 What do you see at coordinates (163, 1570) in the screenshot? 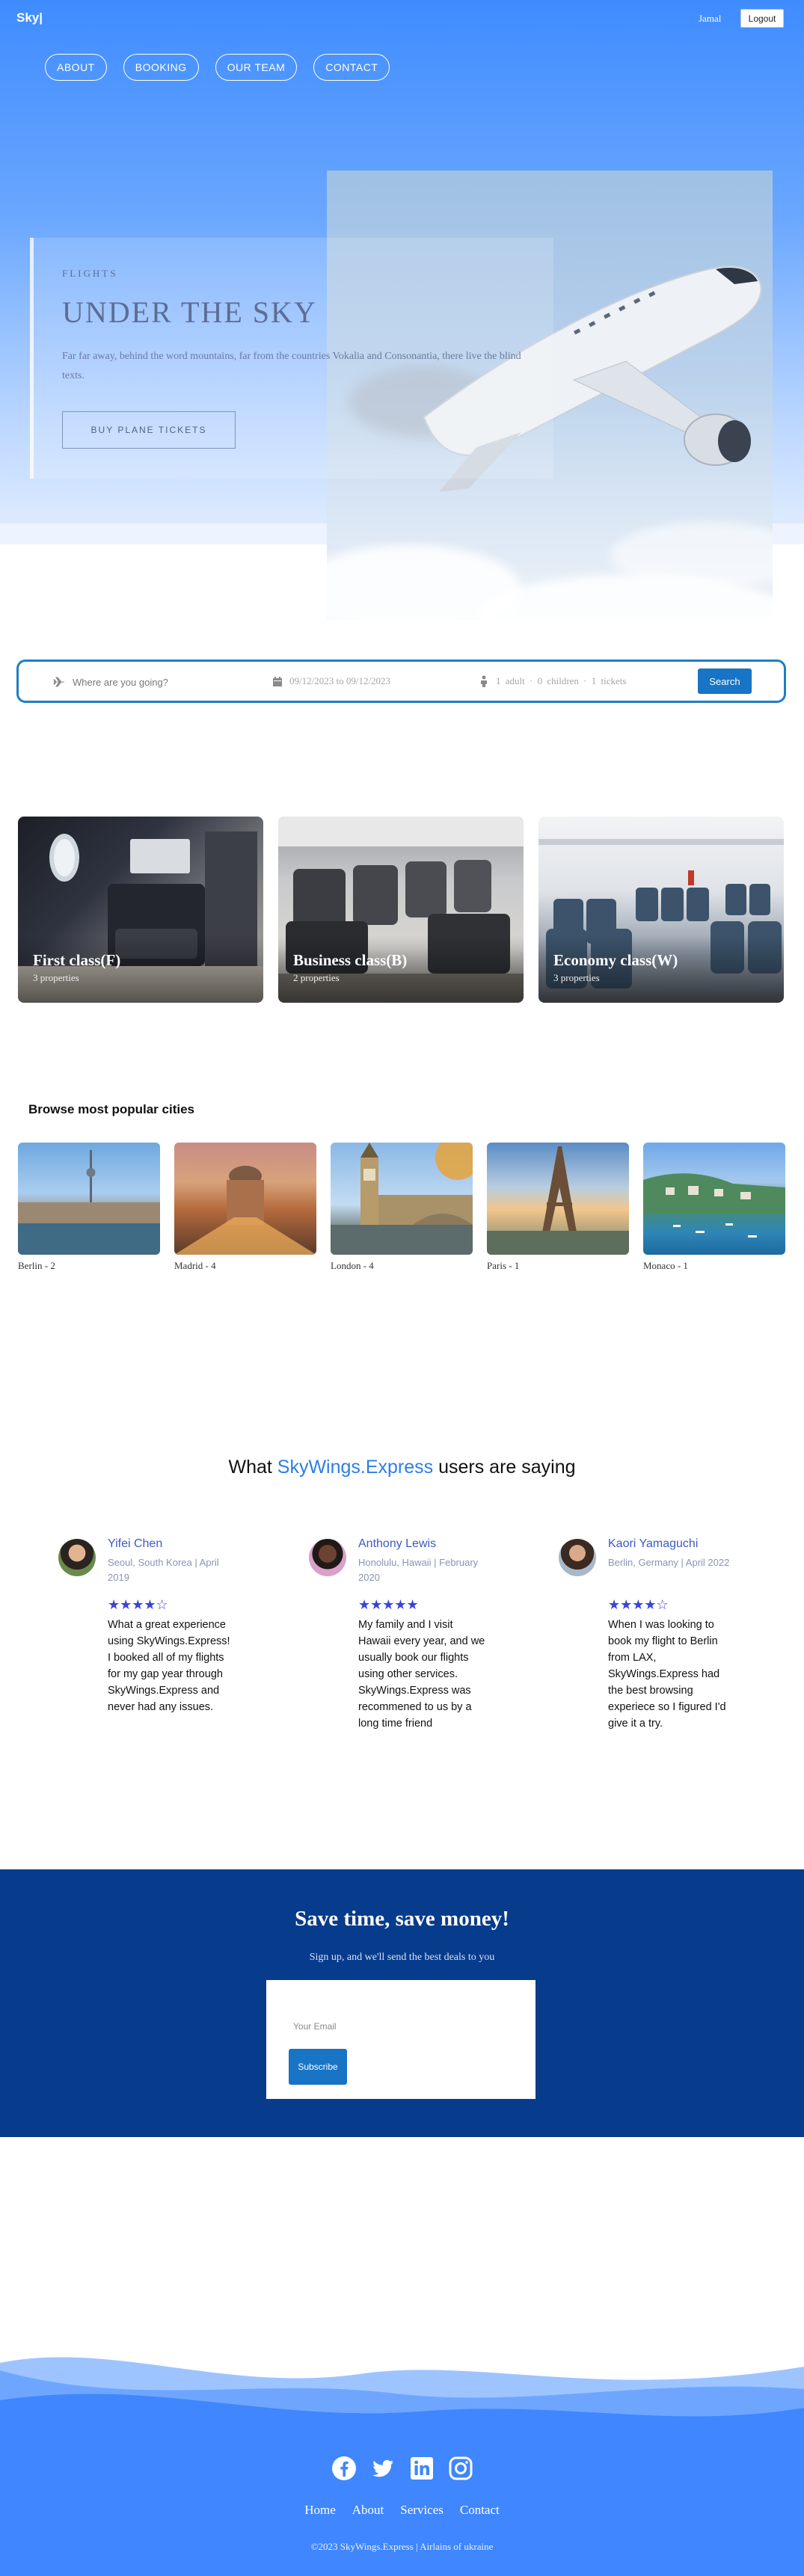
I see `testimonial-meta: Seoul, South Korea | April 2019` at bounding box center [163, 1570].